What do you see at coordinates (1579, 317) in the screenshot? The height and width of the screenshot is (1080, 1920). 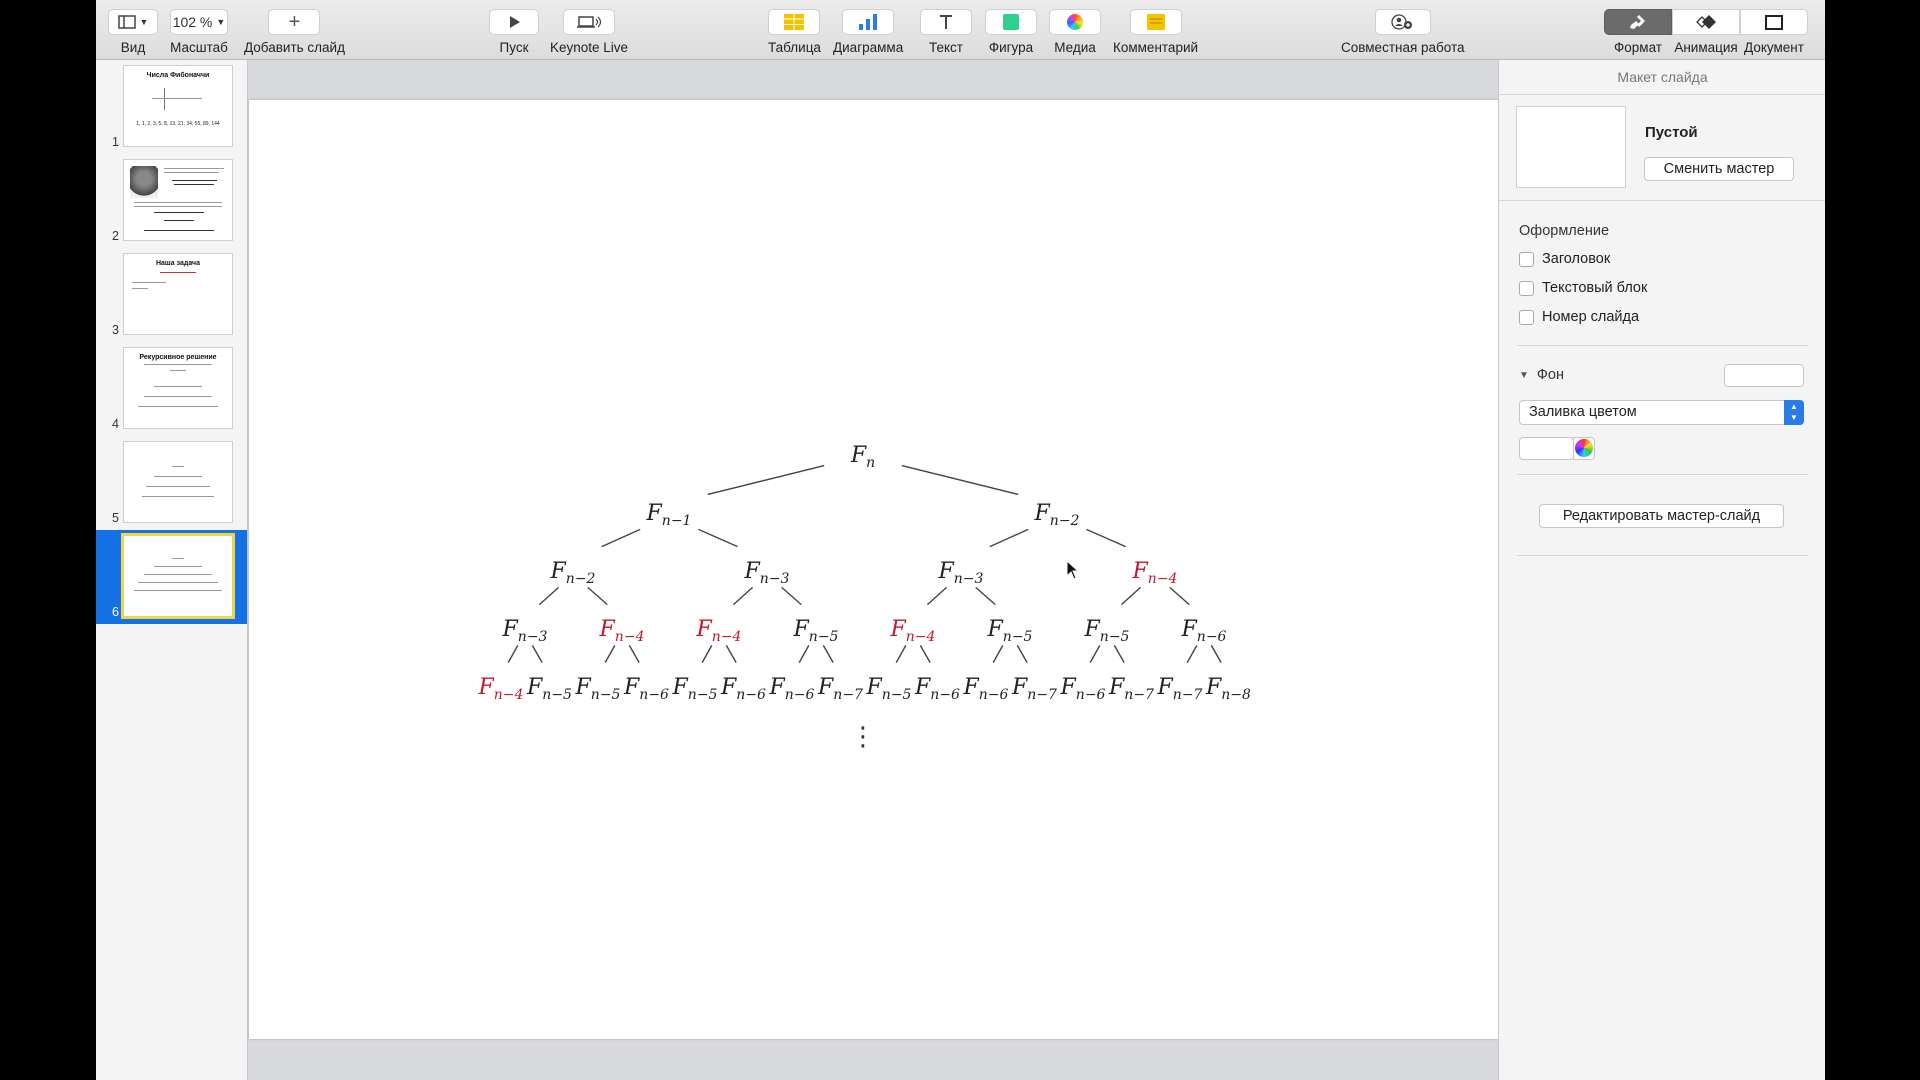 I see `slide-number-checkbox-row: Номер слайда` at bounding box center [1579, 317].